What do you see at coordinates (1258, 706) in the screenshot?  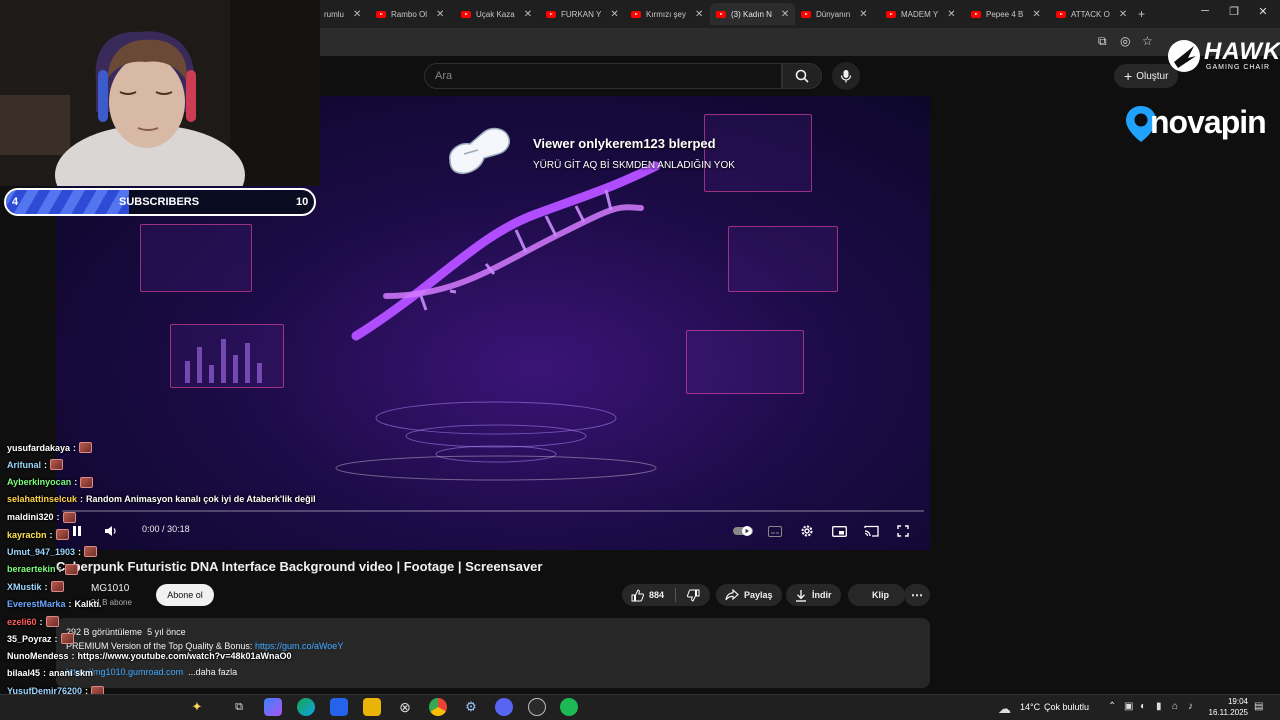 I see `notifications-icon: ▤` at bounding box center [1258, 706].